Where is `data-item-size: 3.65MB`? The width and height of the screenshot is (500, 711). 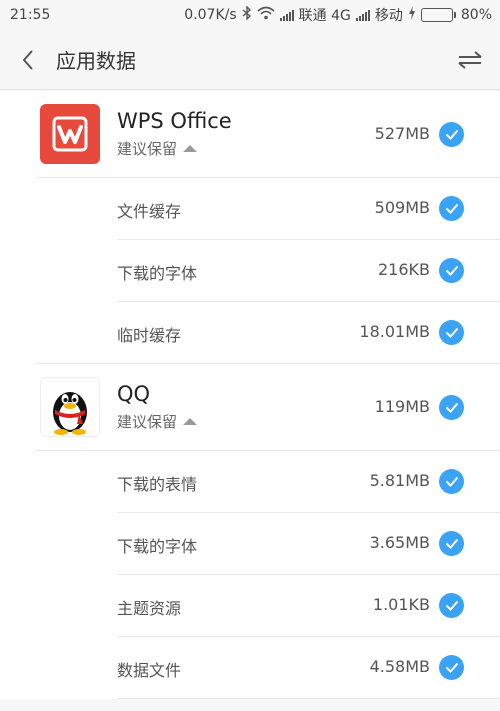 data-item-size: 3.65MB is located at coordinates (399, 542).